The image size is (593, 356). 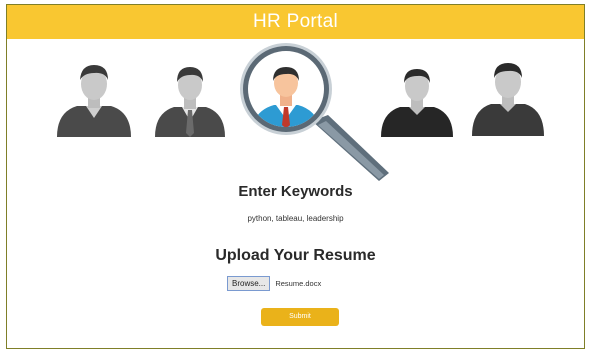 What do you see at coordinates (298, 283) in the screenshot?
I see `selected-file-name: Resume.docx` at bounding box center [298, 283].